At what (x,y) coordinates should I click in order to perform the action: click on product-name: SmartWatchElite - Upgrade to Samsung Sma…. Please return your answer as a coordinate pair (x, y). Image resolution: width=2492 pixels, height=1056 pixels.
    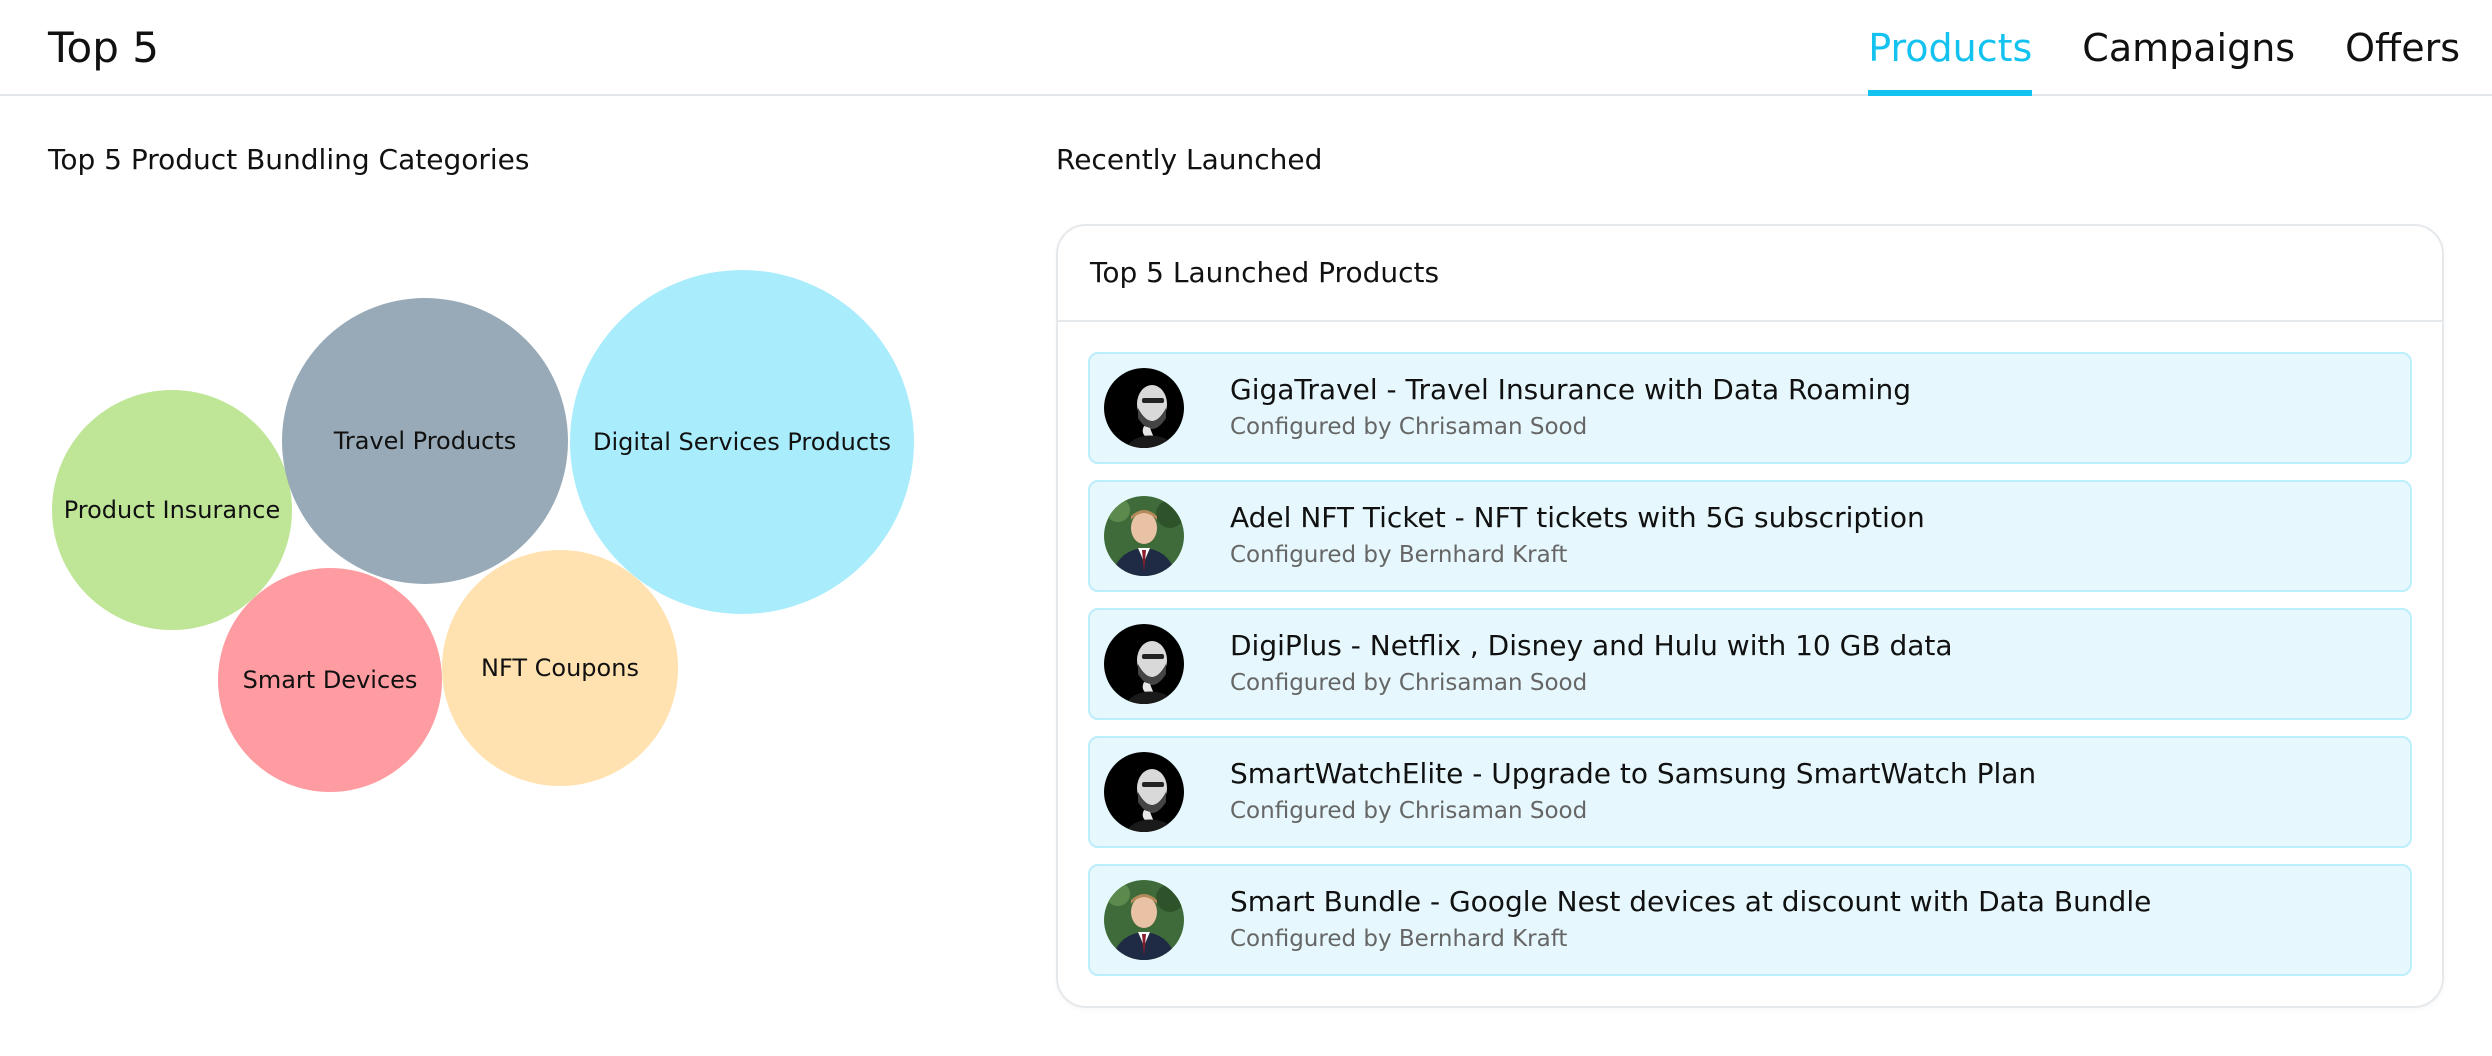
    Looking at the image, I should click on (1633, 773).